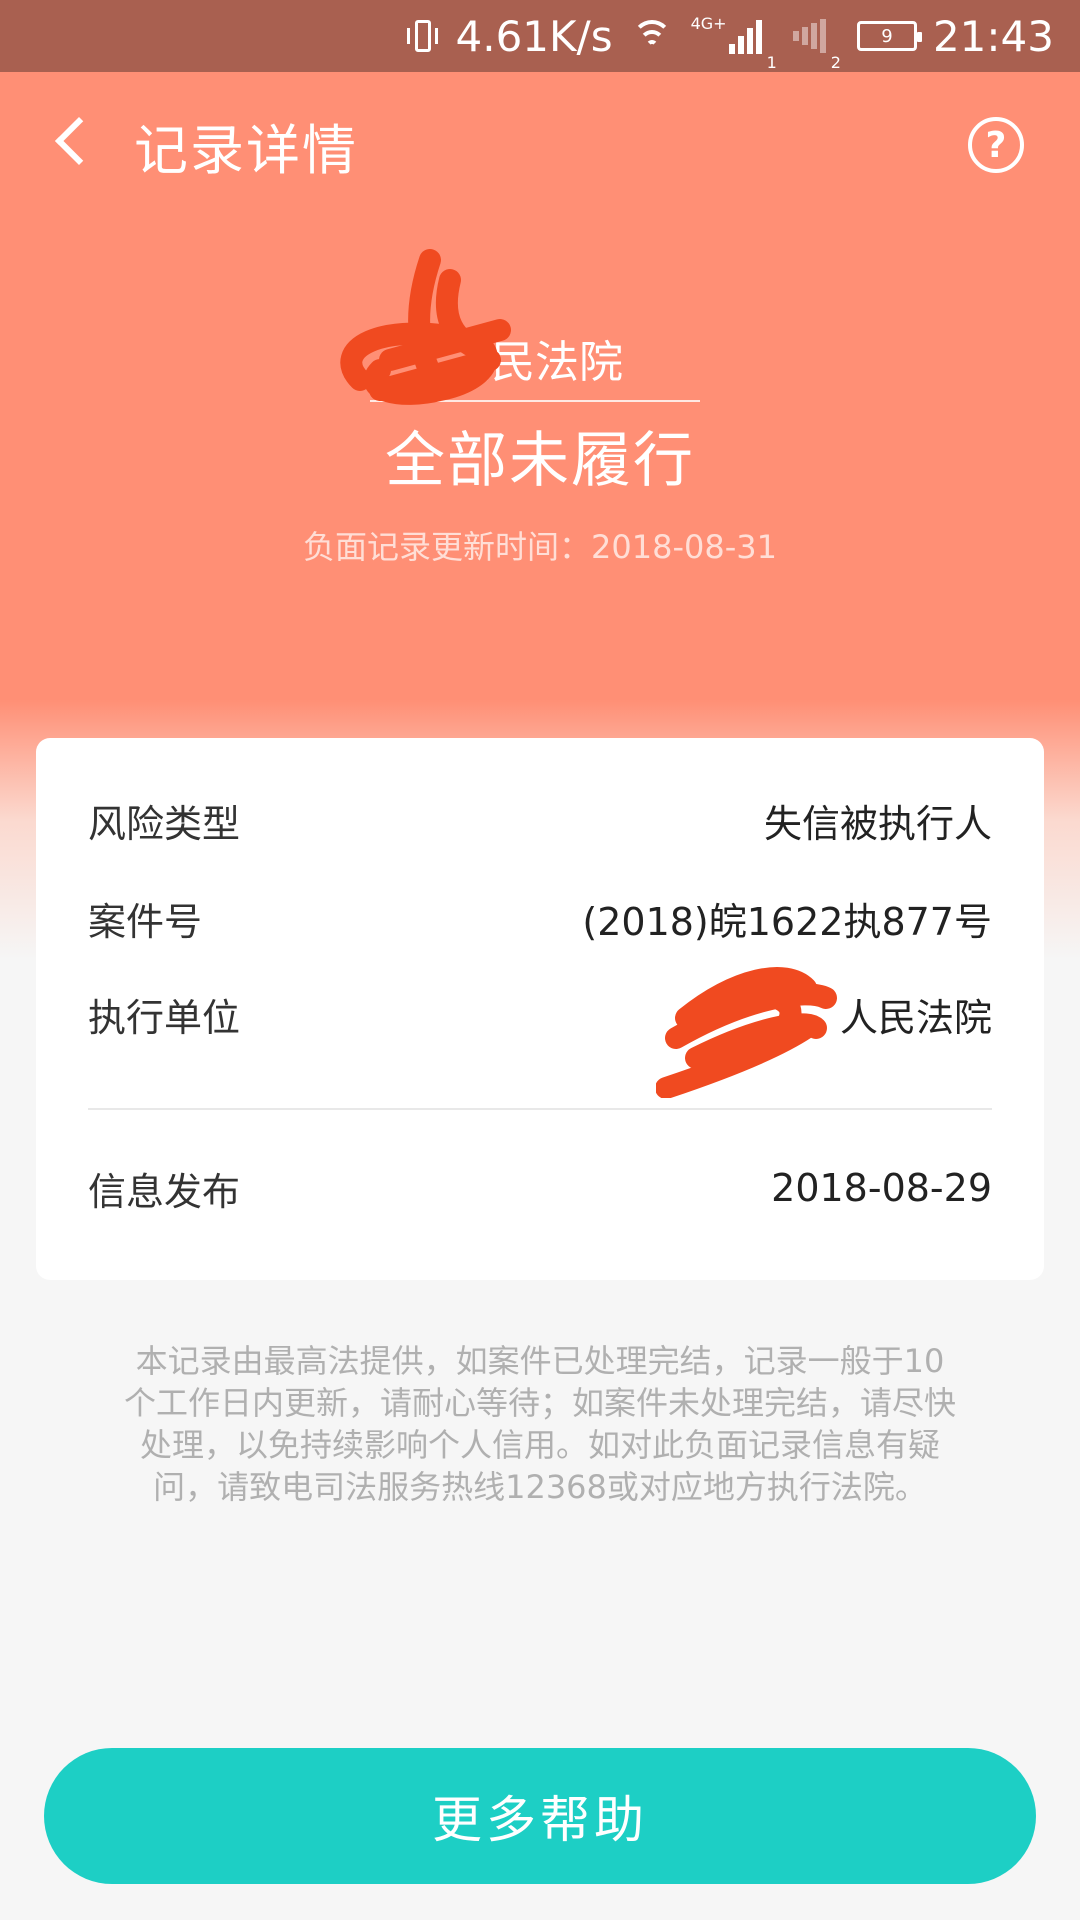  Describe the element at coordinates (540, 918) in the screenshot. I see `detail-row-case-number: 案件号 (2018)皖1622执877号` at that location.